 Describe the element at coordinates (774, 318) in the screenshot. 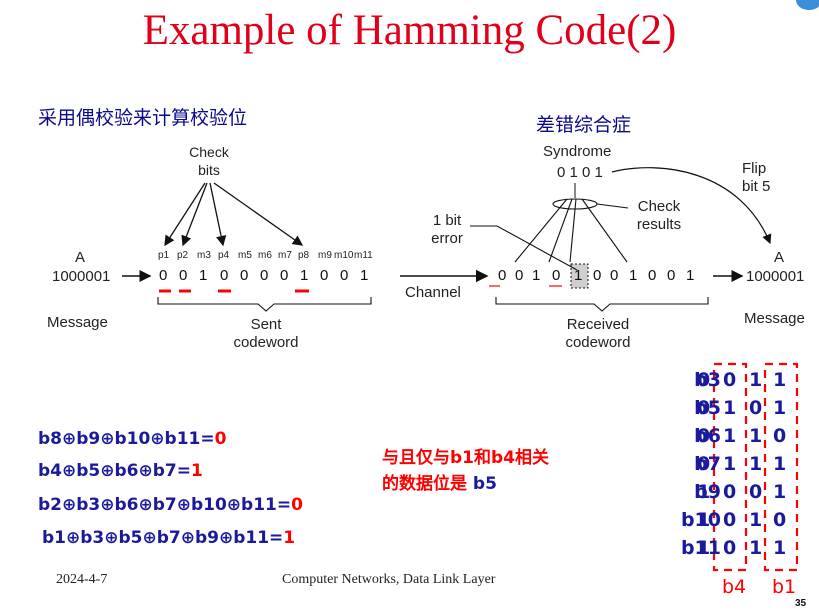

I see `message-right: Message` at that location.